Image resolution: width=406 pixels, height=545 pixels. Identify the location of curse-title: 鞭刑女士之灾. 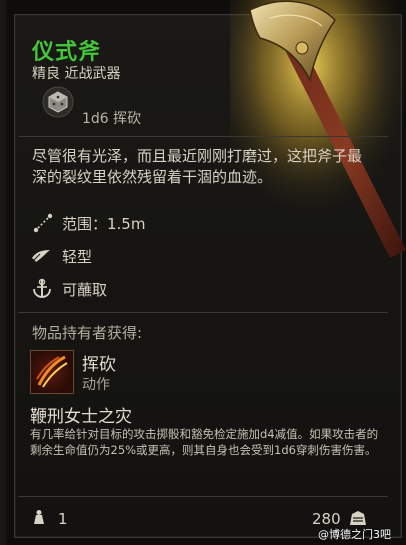
(81, 417).